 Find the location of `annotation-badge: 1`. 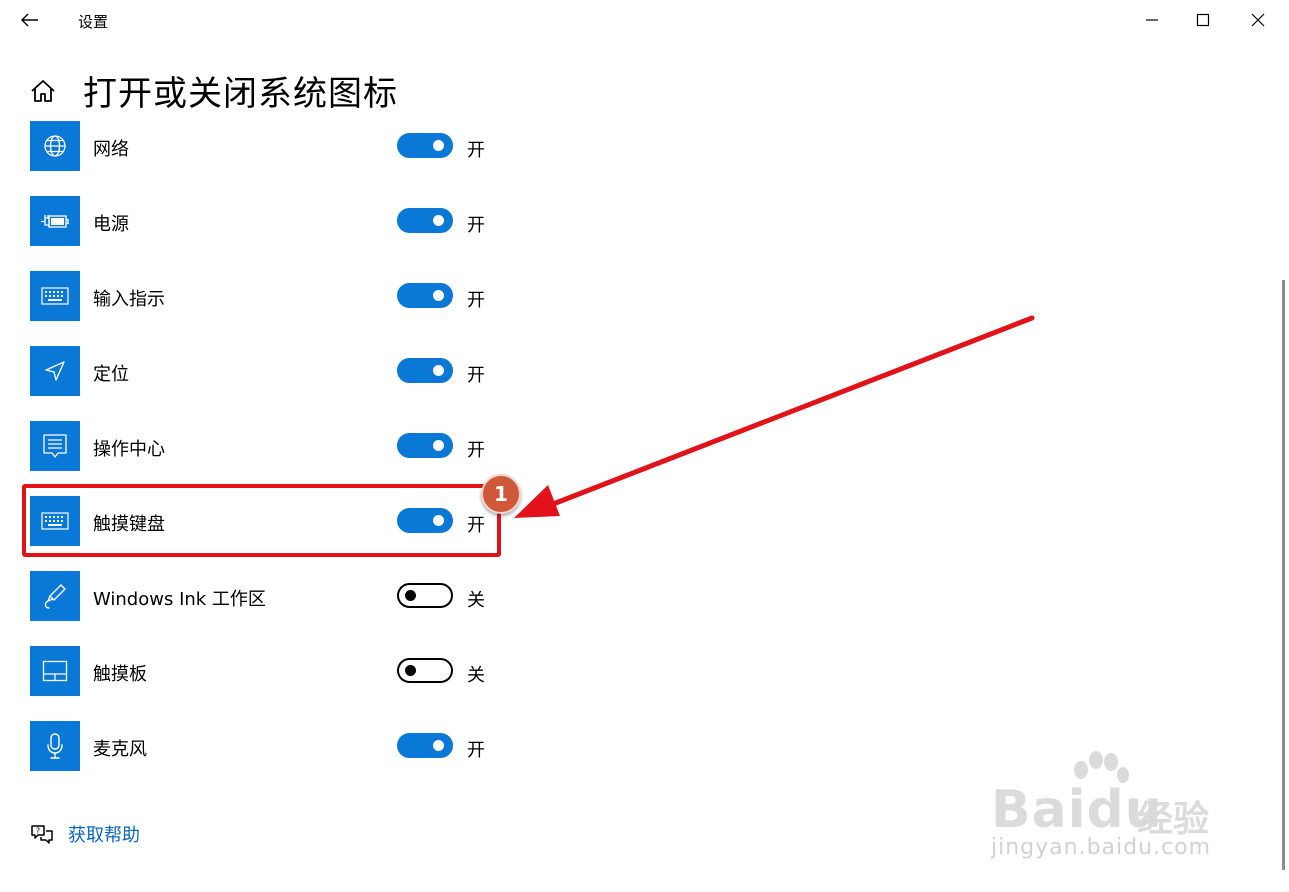

annotation-badge: 1 is located at coordinates (501, 494).